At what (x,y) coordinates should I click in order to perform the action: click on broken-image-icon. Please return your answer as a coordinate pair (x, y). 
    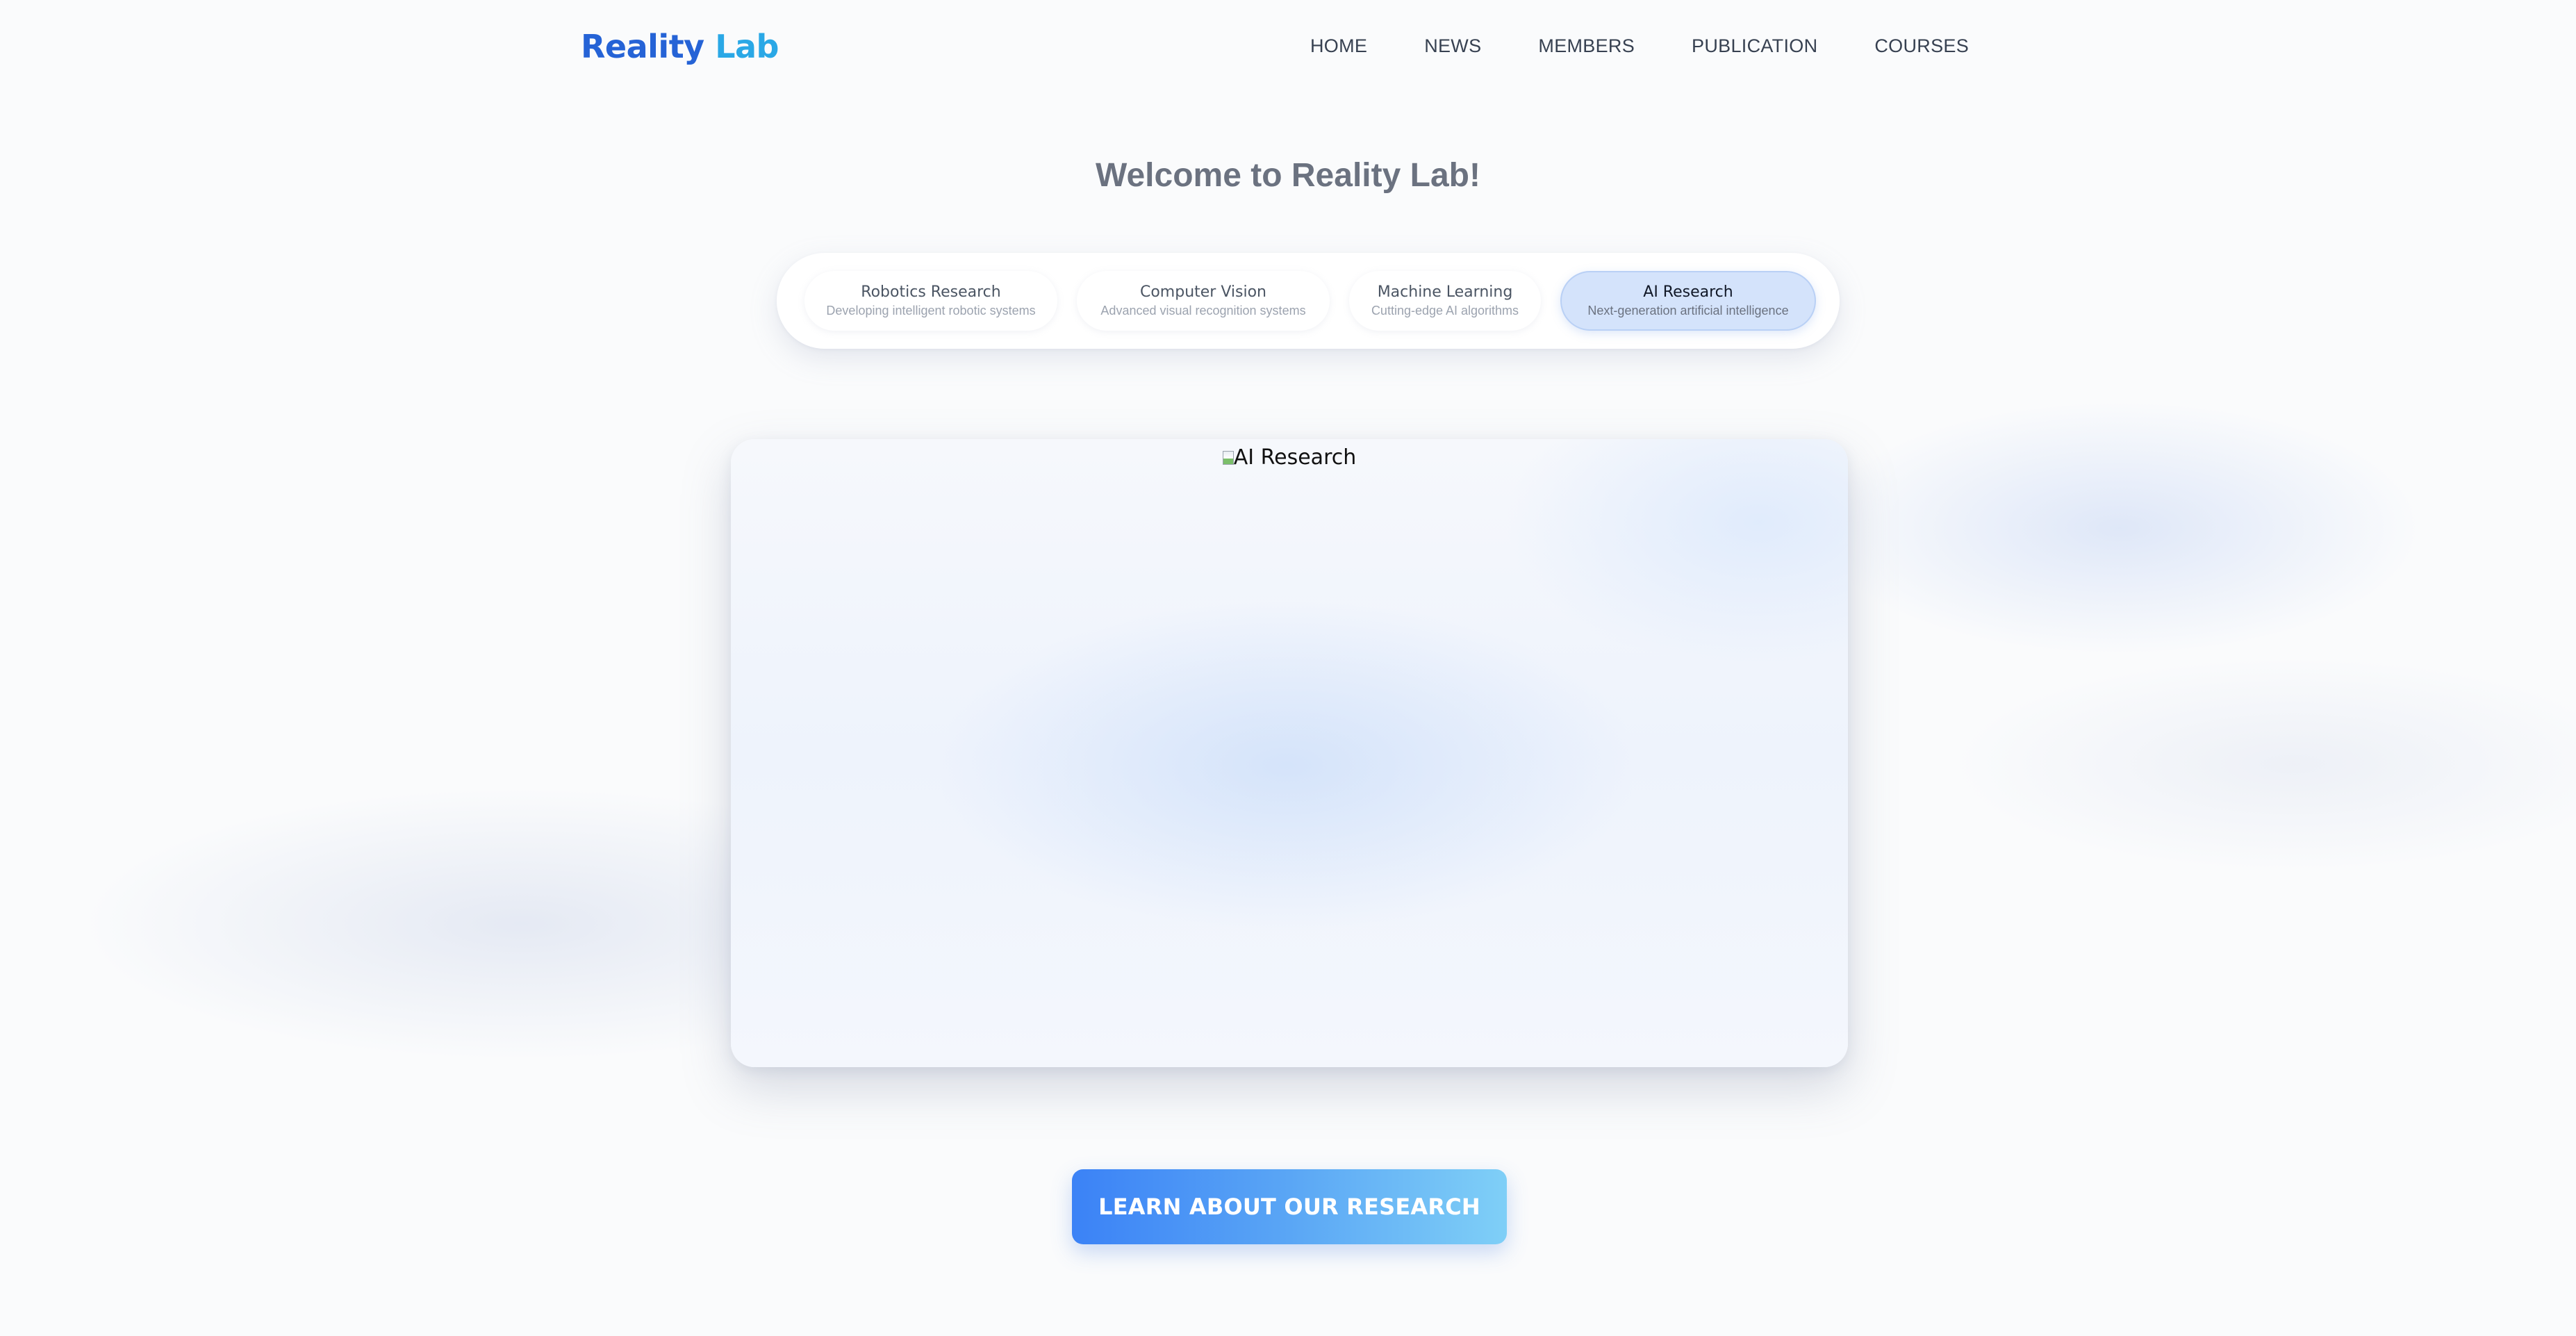
    Looking at the image, I should click on (1228, 458).